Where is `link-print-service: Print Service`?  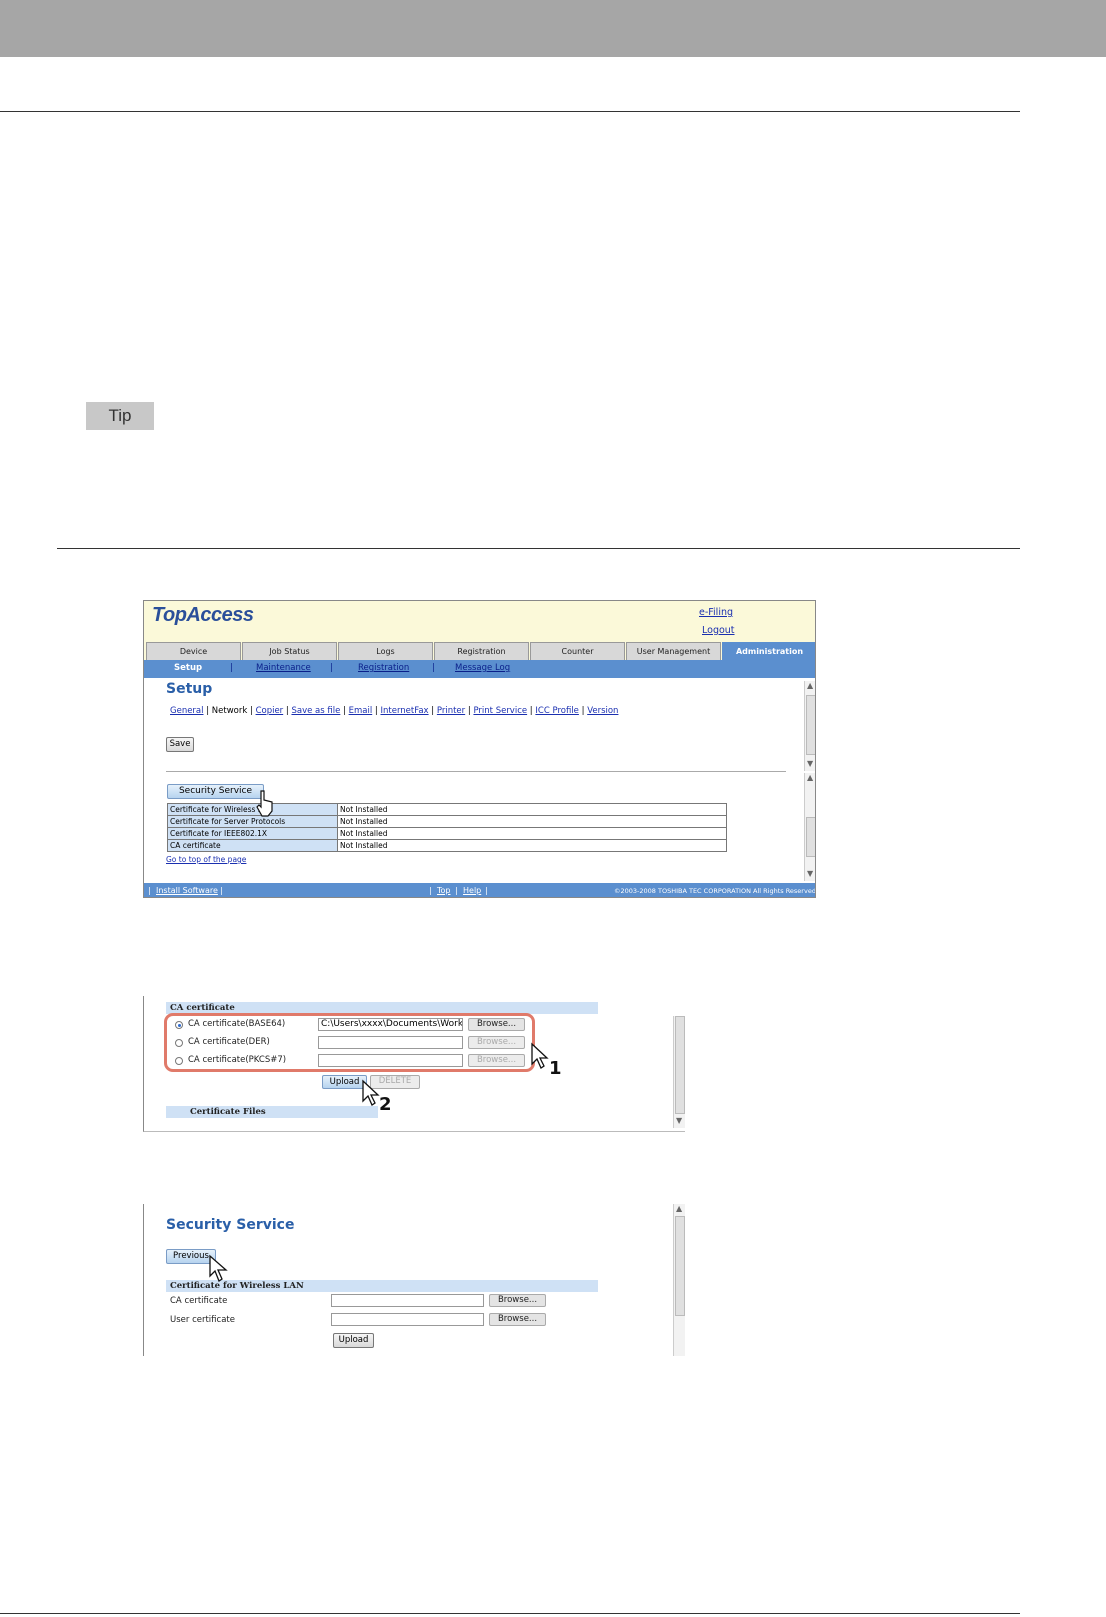 link-print-service: Print Service is located at coordinates (500, 711).